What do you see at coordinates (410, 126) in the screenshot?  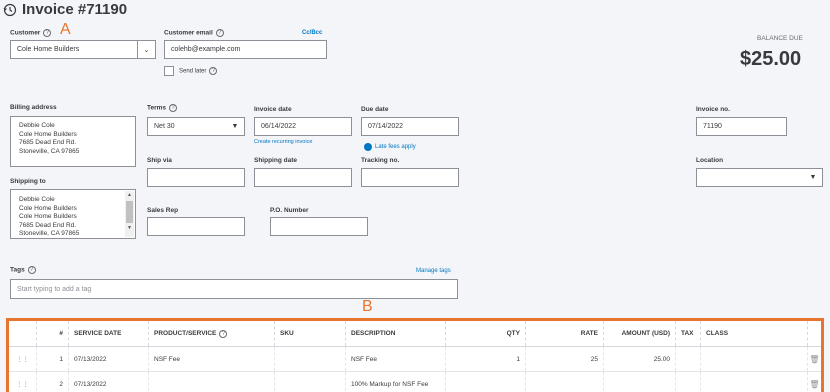 I see `due-date-field: 07/14/2022` at bounding box center [410, 126].